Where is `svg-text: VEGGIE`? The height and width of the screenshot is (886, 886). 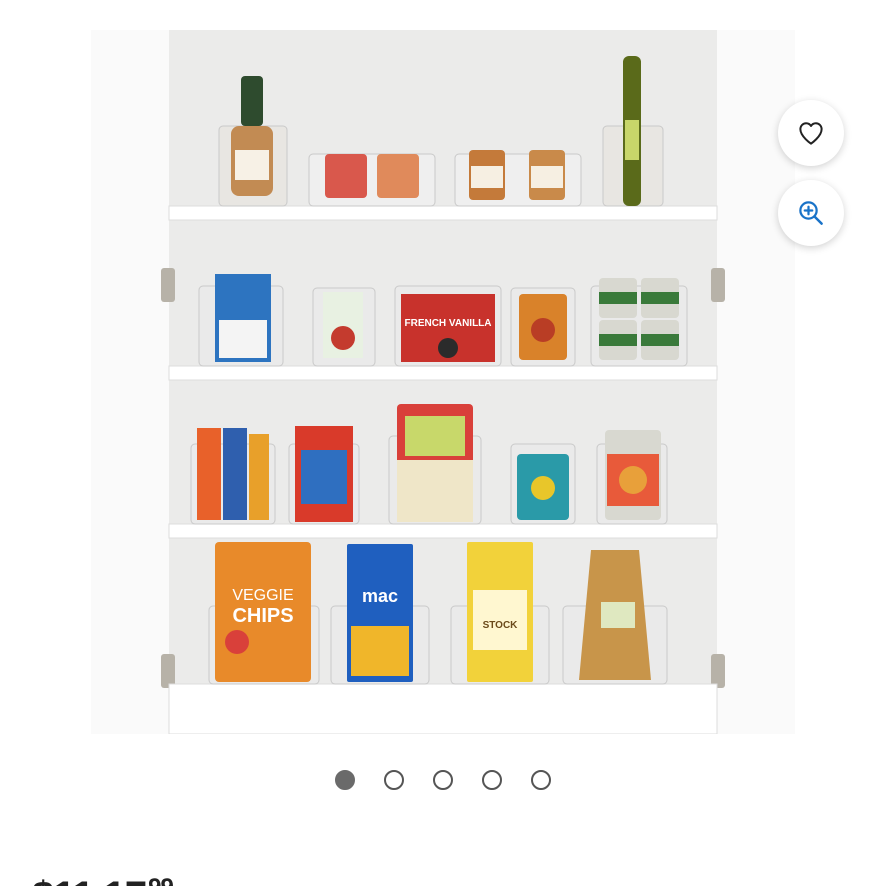 svg-text: VEGGIE is located at coordinates (262, 595).